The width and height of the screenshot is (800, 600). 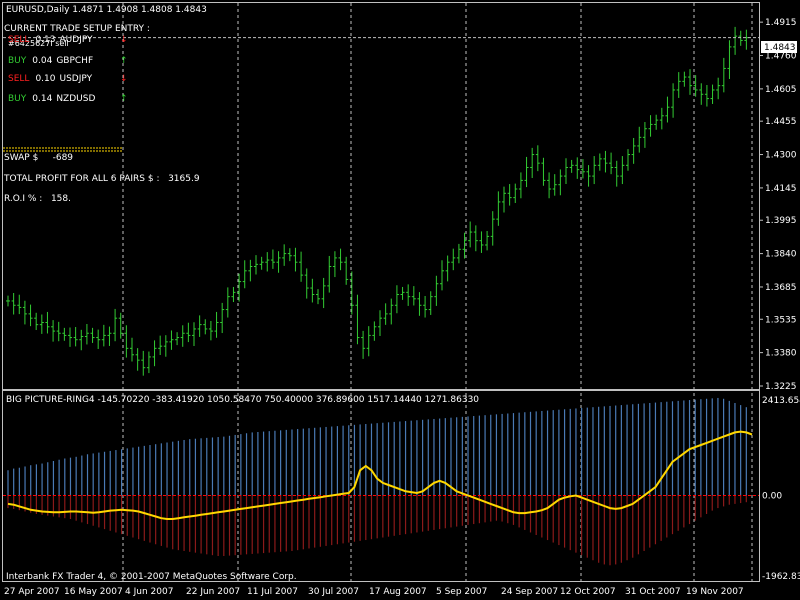 I want to click on x-tick-label: 22 Jun 2007, so click(x=213, y=592).